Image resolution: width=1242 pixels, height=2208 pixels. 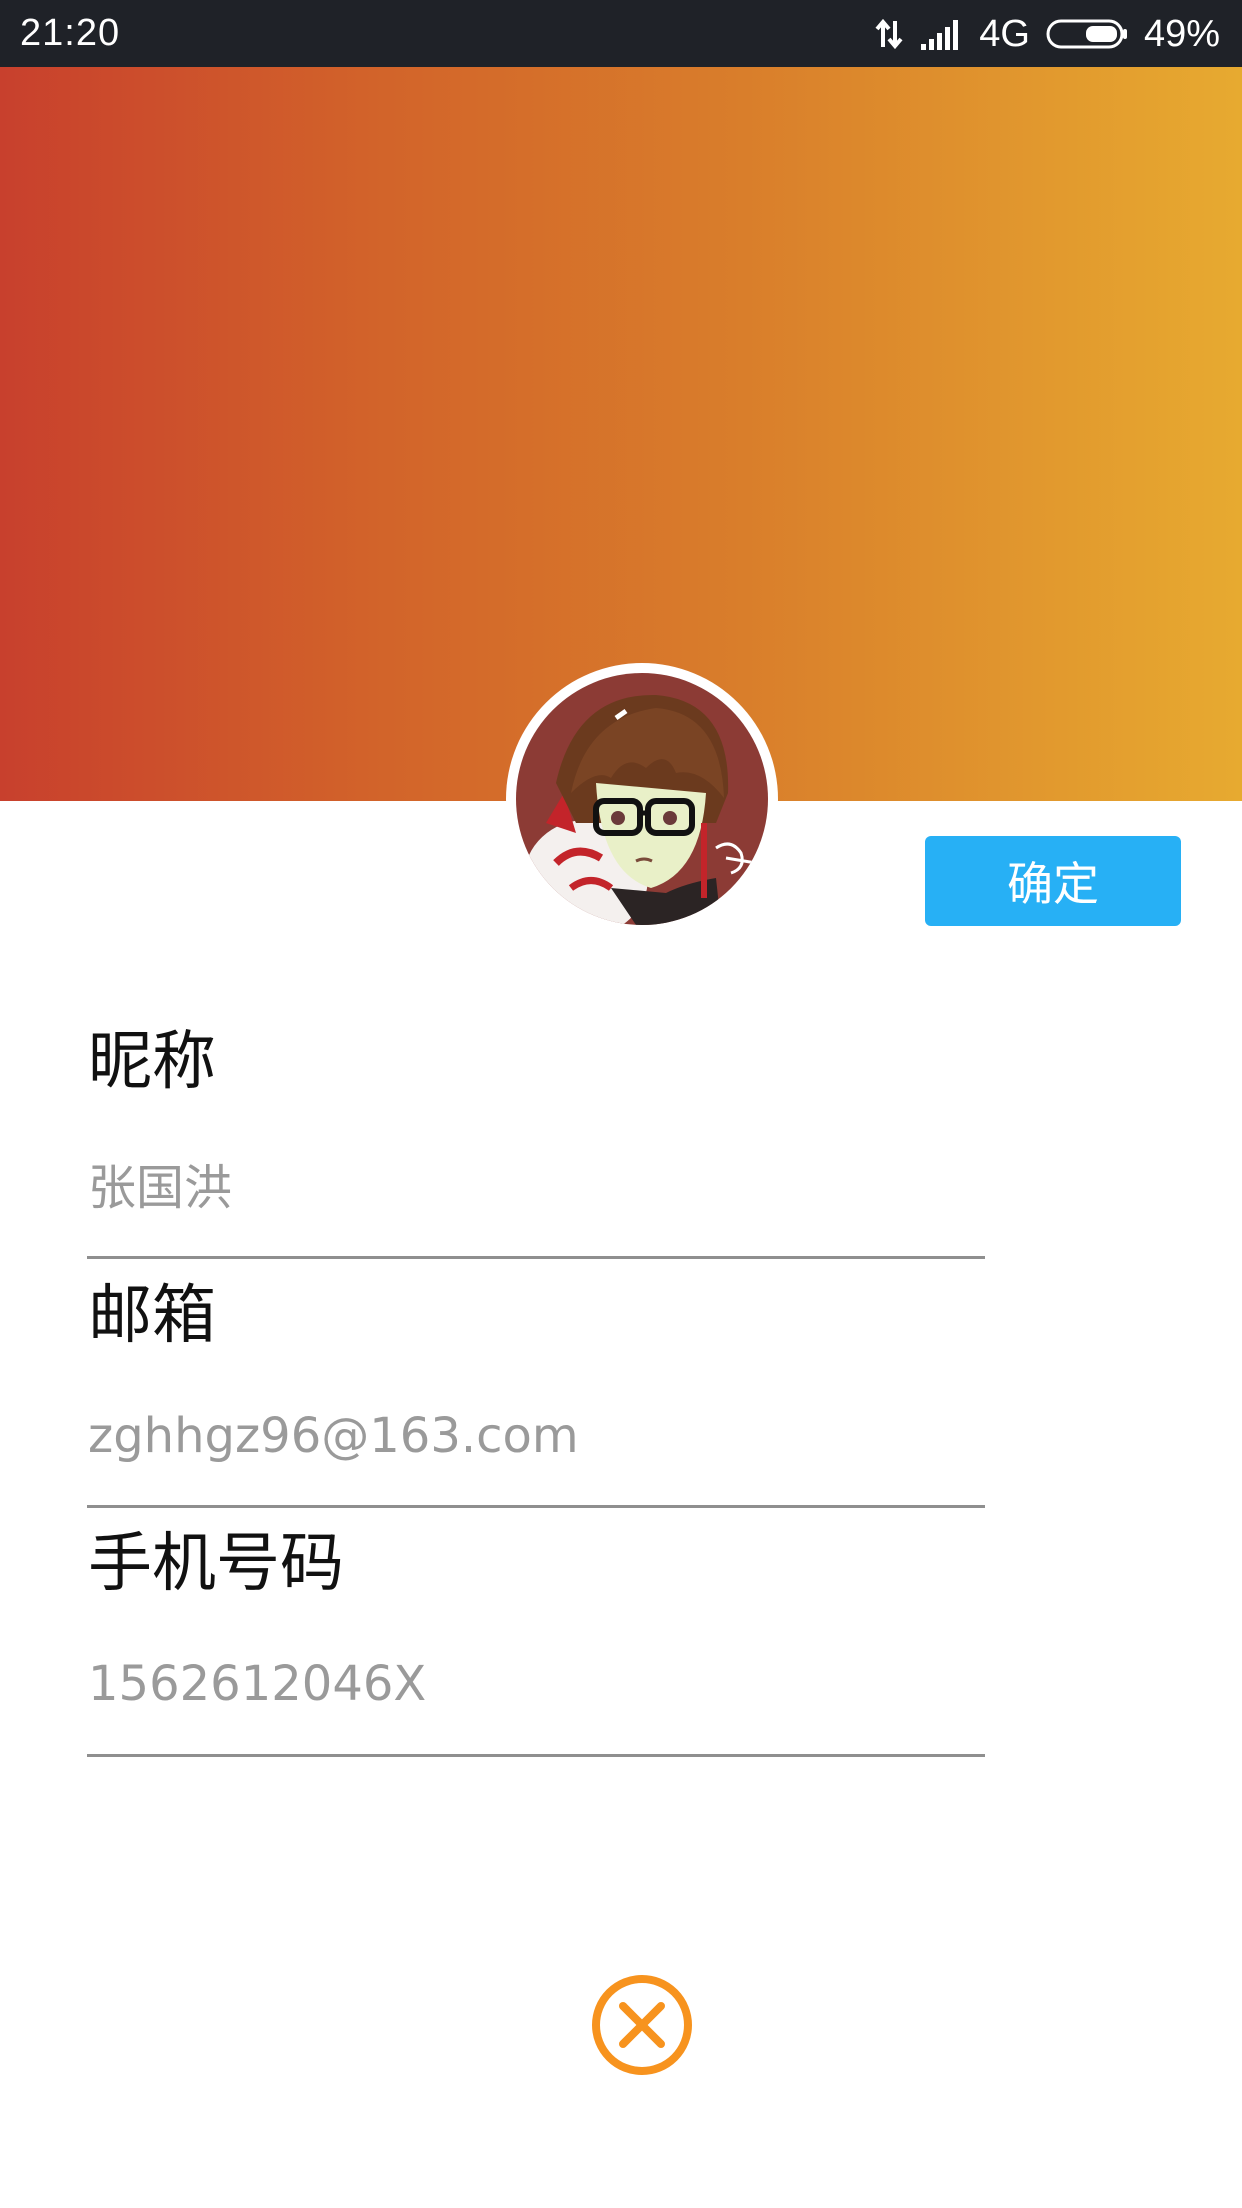 What do you see at coordinates (1181, 33) in the screenshot?
I see `battery-percent: 49%` at bounding box center [1181, 33].